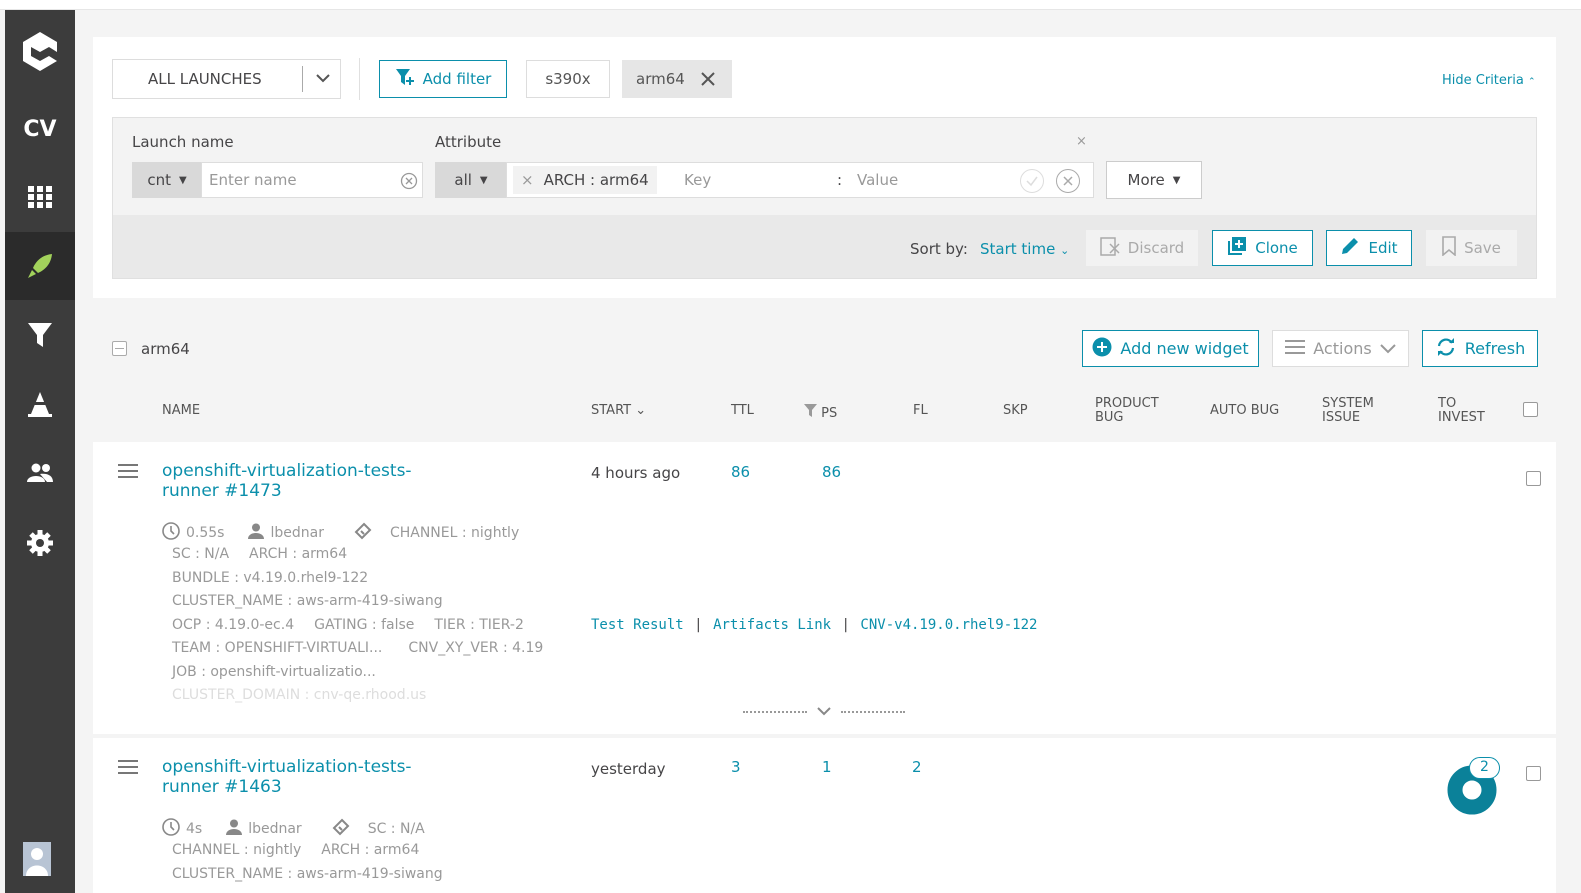  I want to click on refresh-button: Refresh, so click(1480, 348).